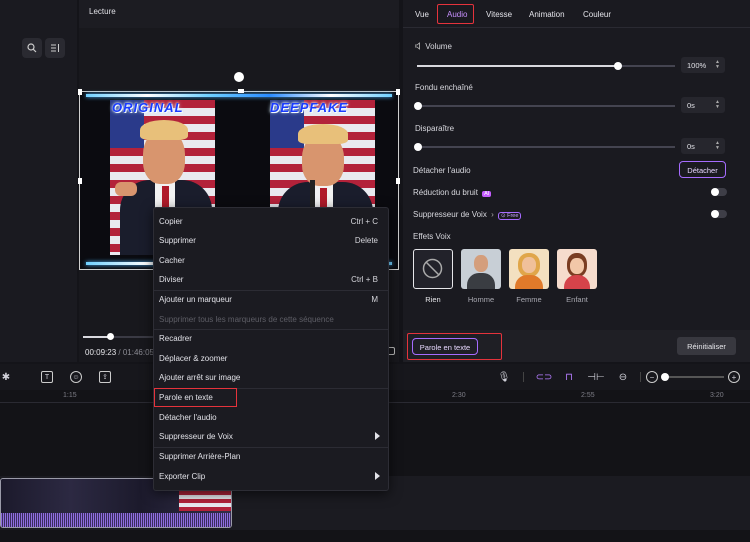 The image size is (750, 542). What do you see at coordinates (55, 48) in the screenshot?
I see `sort-button` at bounding box center [55, 48].